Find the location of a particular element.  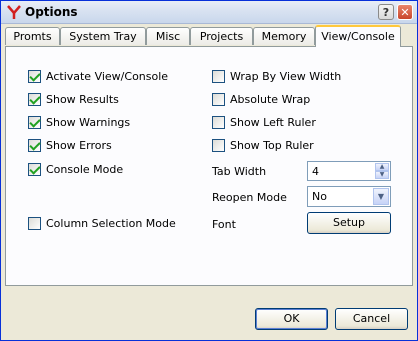

close-button: ✕ is located at coordinates (405, 12).